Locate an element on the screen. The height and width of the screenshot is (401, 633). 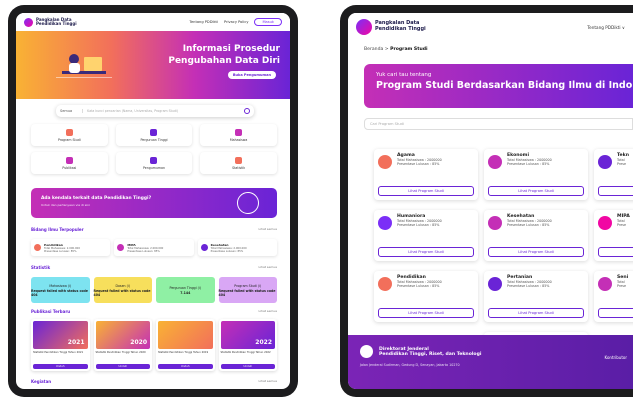
login-button: Masuk is located at coordinates (268, 22).